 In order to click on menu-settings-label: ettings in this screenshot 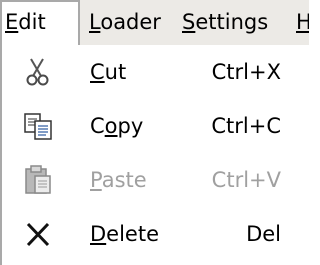, I will do `click(232, 22)`.